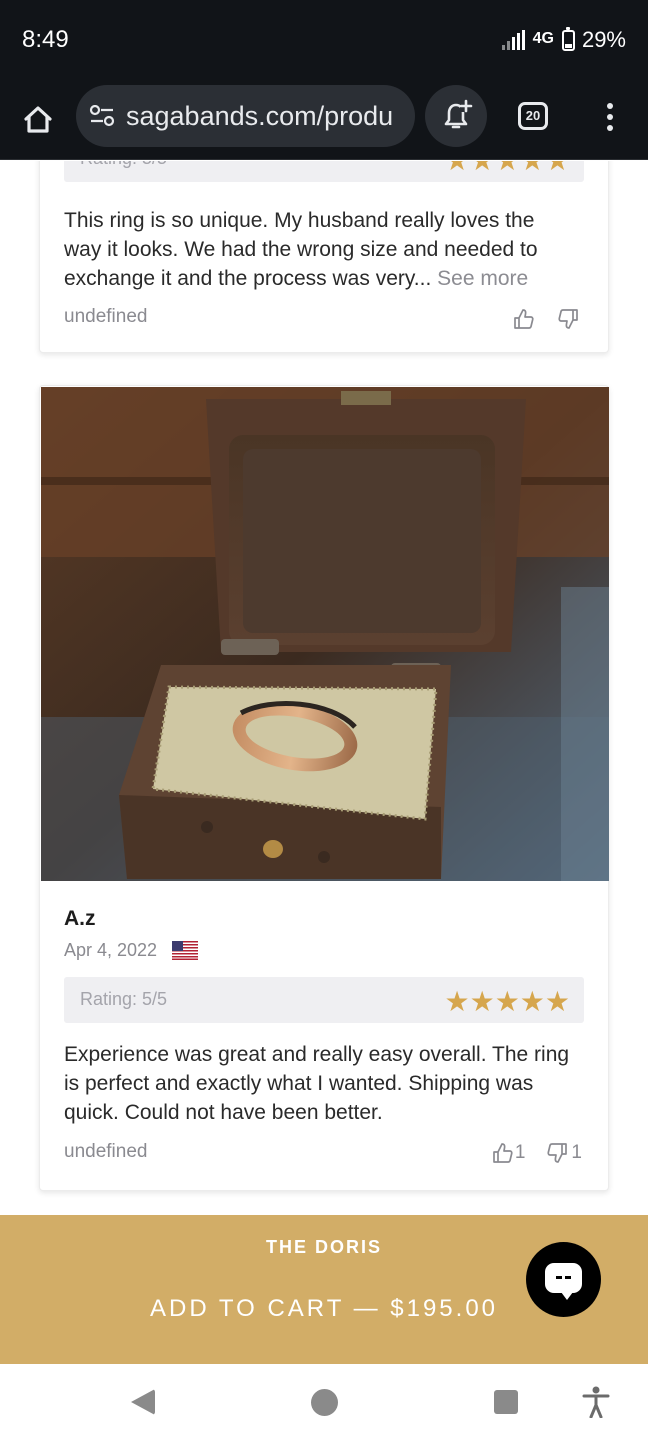 This screenshot has height=1440, width=648. I want to click on unhelpful-button, so click(570, 319).